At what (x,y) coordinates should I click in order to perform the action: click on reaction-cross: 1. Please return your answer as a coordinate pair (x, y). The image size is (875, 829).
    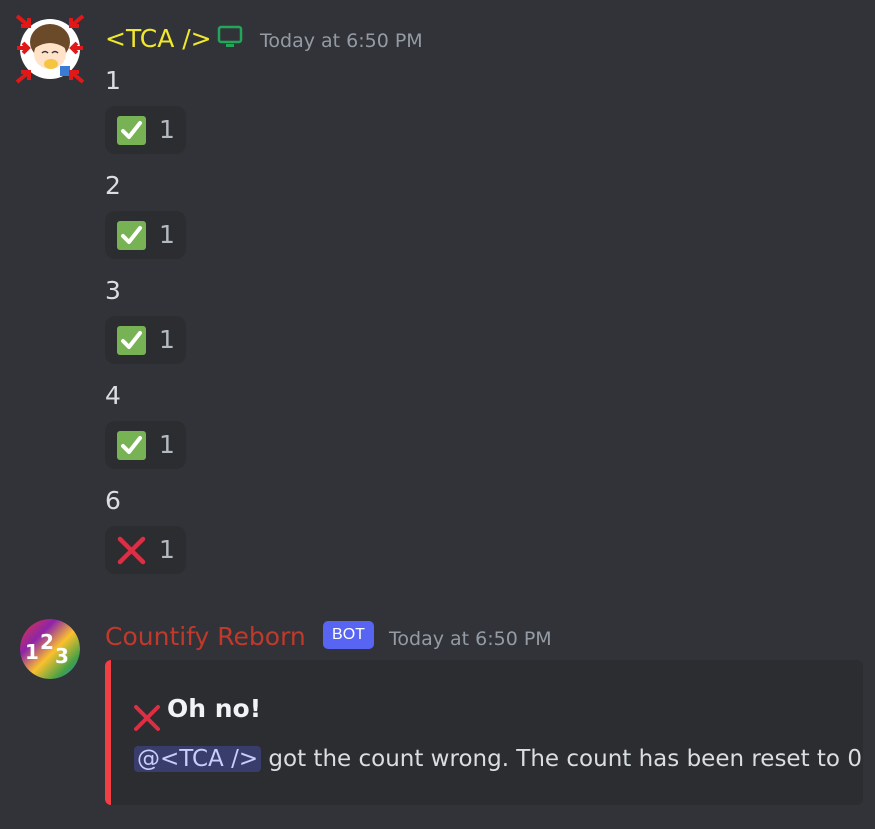
    Looking at the image, I should click on (145, 550).